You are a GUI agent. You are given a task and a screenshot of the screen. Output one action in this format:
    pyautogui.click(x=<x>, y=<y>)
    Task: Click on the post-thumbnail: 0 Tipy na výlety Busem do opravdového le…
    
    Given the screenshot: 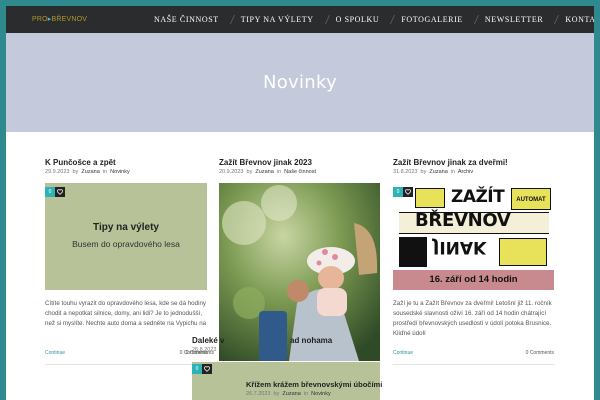 What is the action you would take?
    pyautogui.click(x=126, y=236)
    